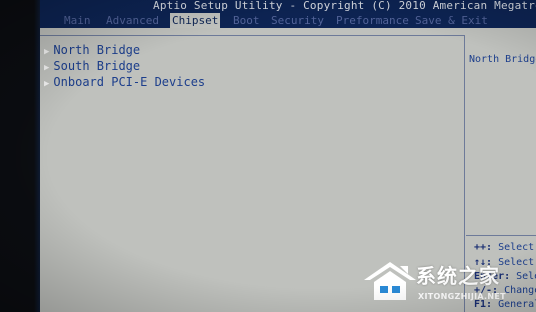 The width and height of the screenshot is (536, 312). What do you see at coordinates (297, 20) in the screenshot?
I see `tab-security: Security` at bounding box center [297, 20].